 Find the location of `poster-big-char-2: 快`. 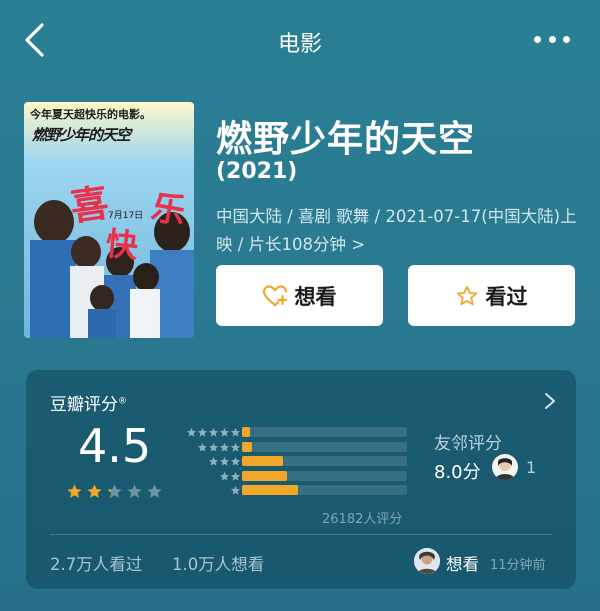

poster-big-char-2: 快 is located at coordinates (121, 245).